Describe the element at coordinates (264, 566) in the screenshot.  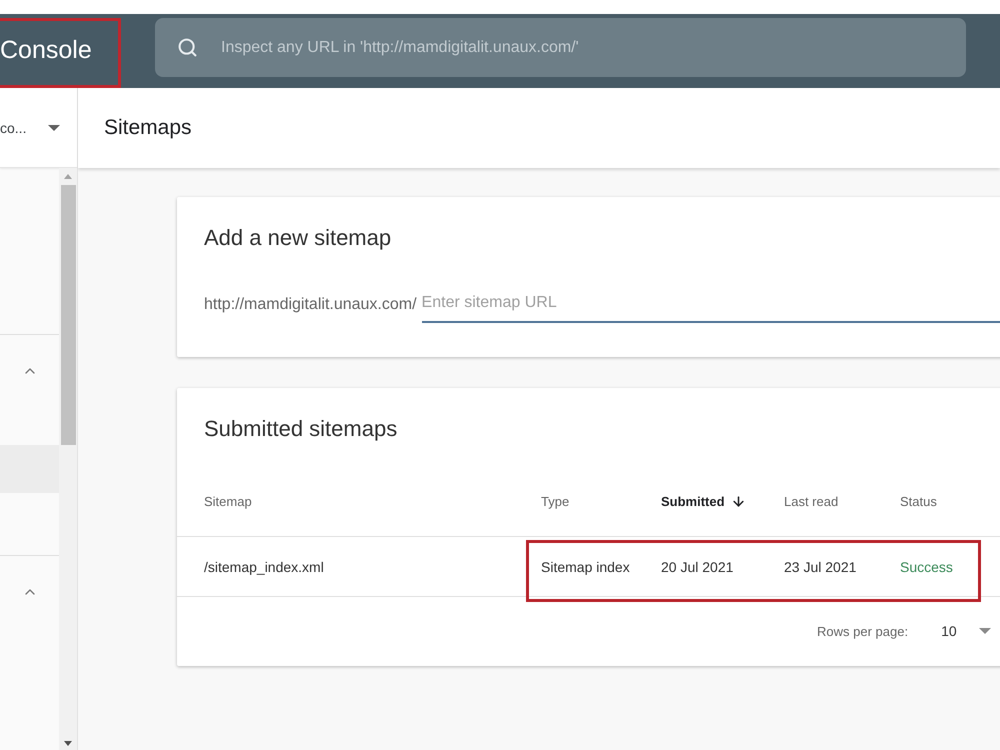
I see `table-cell-text: /sitemap_index.xml` at that location.